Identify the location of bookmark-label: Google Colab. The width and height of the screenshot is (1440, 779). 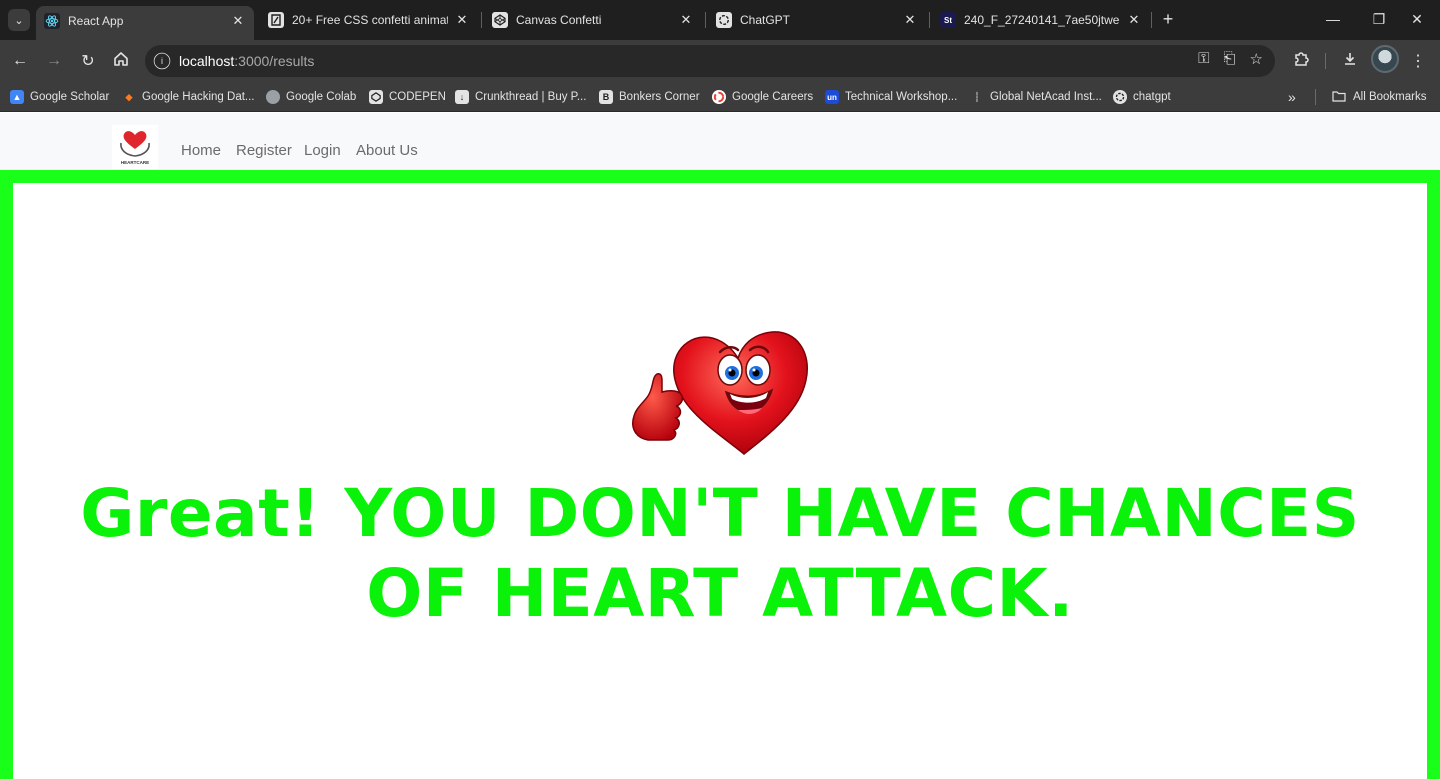
(321, 97).